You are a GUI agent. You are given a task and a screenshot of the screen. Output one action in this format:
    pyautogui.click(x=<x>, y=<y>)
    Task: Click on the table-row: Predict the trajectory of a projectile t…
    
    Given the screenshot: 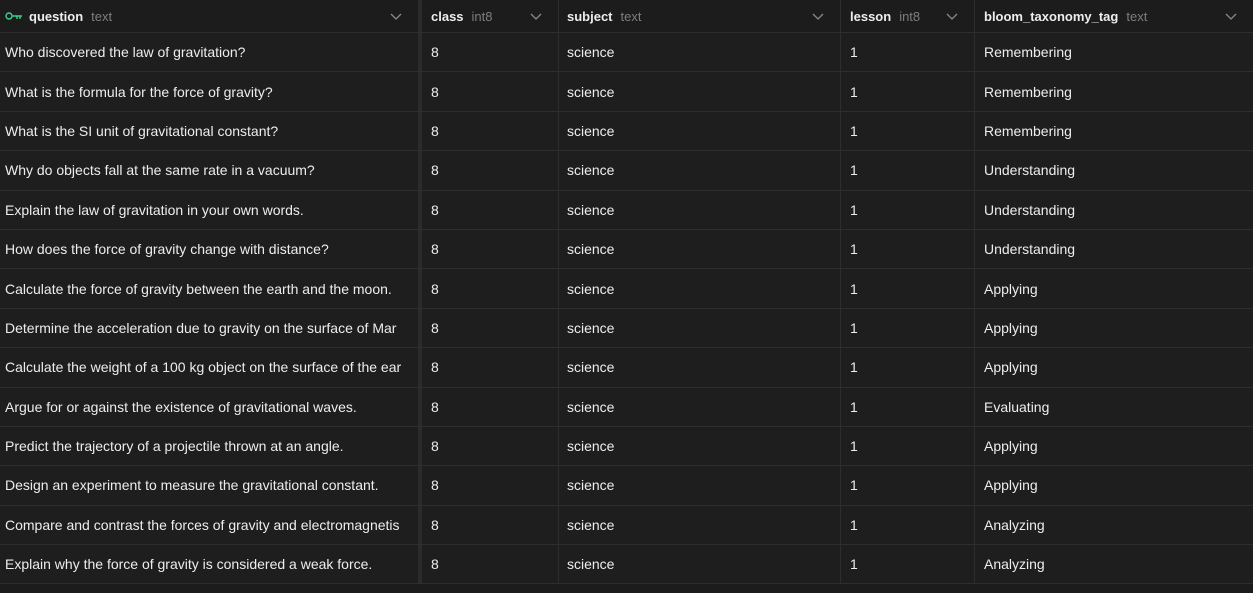 What is the action you would take?
    pyautogui.click(x=626, y=446)
    